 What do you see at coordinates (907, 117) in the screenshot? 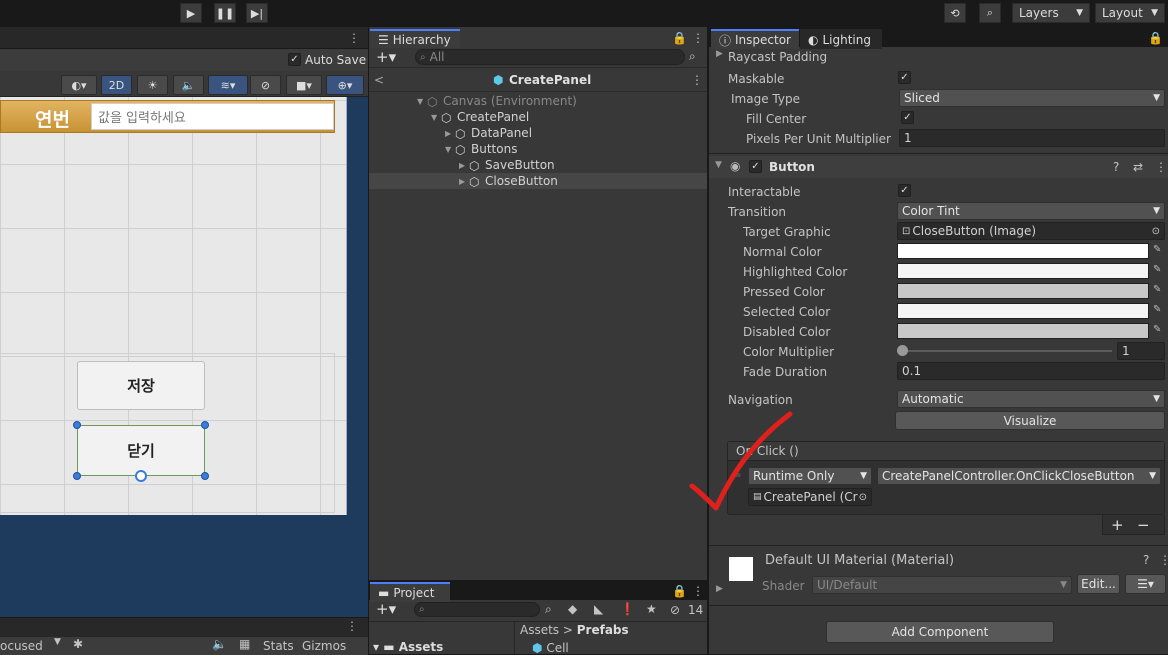
I see `fill-center-checkbox: ✓` at bounding box center [907, 117].